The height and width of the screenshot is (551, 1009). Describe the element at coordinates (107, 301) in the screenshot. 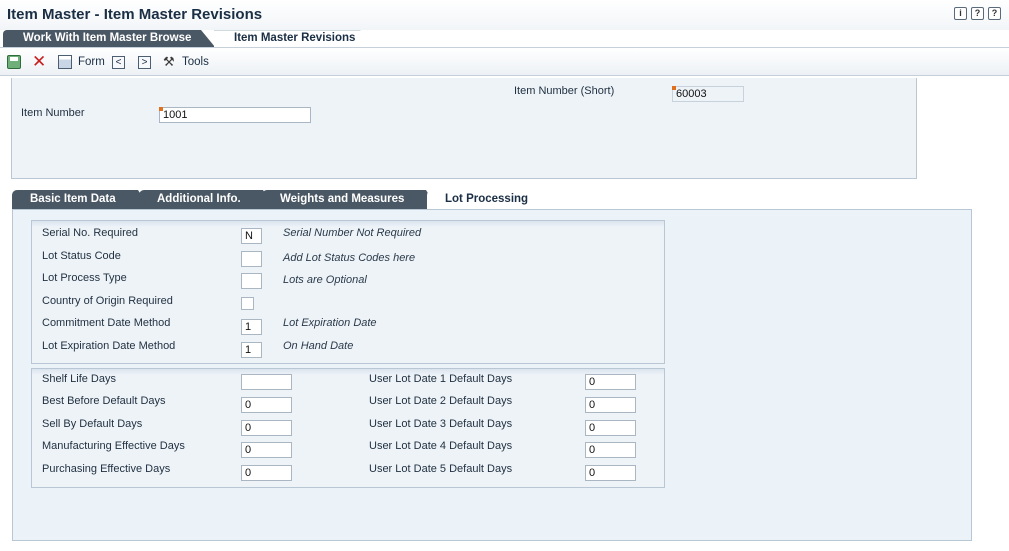

I see `country-of-origin-required-label: Country of Origin Required` at that location.